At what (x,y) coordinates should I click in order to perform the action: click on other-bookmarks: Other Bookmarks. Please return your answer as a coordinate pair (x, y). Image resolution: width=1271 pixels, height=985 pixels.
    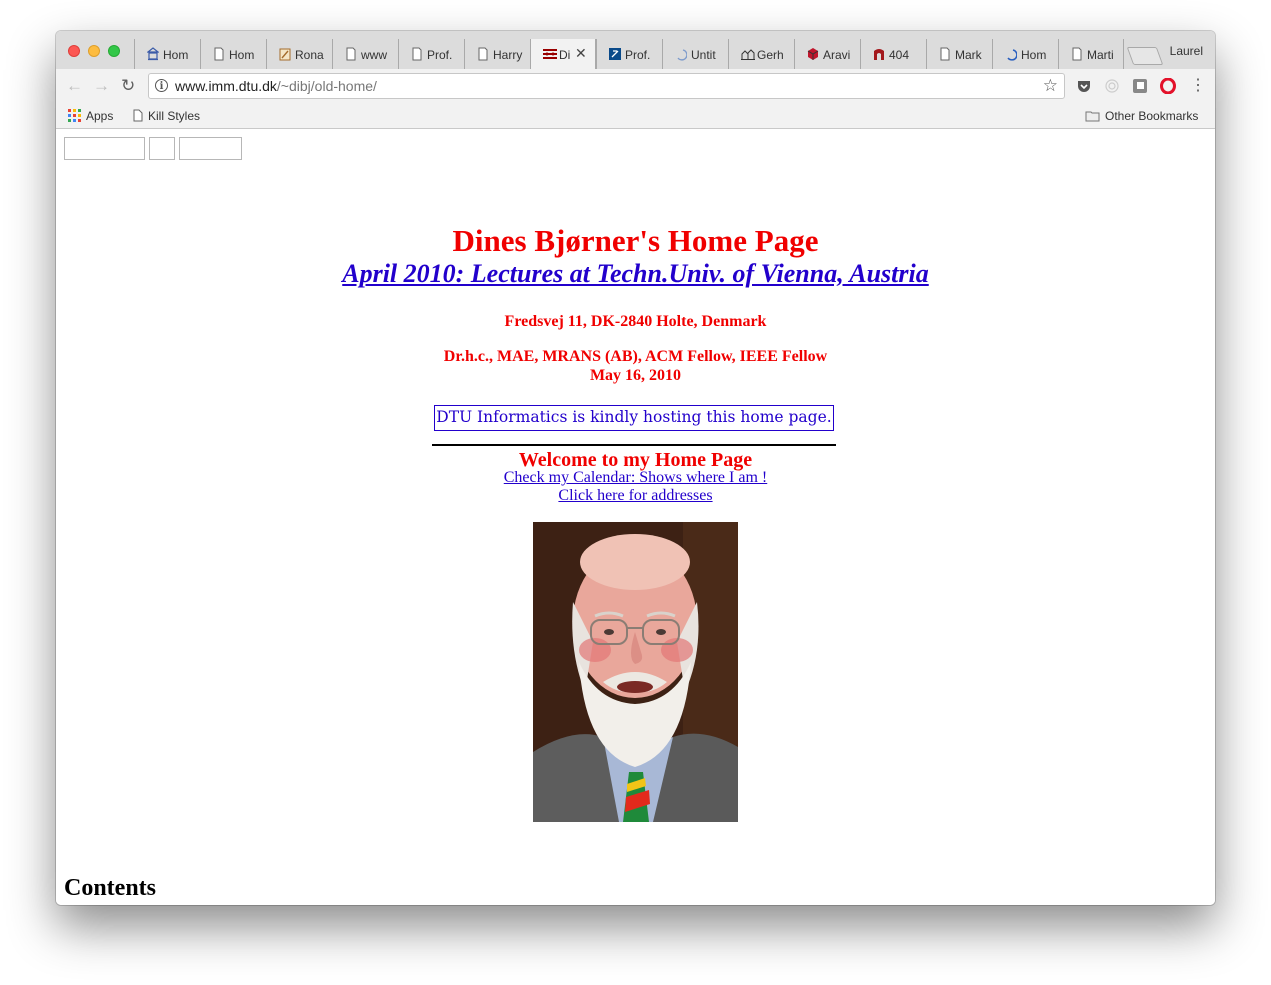
    Looking at the image, I should click on (1141, 117).